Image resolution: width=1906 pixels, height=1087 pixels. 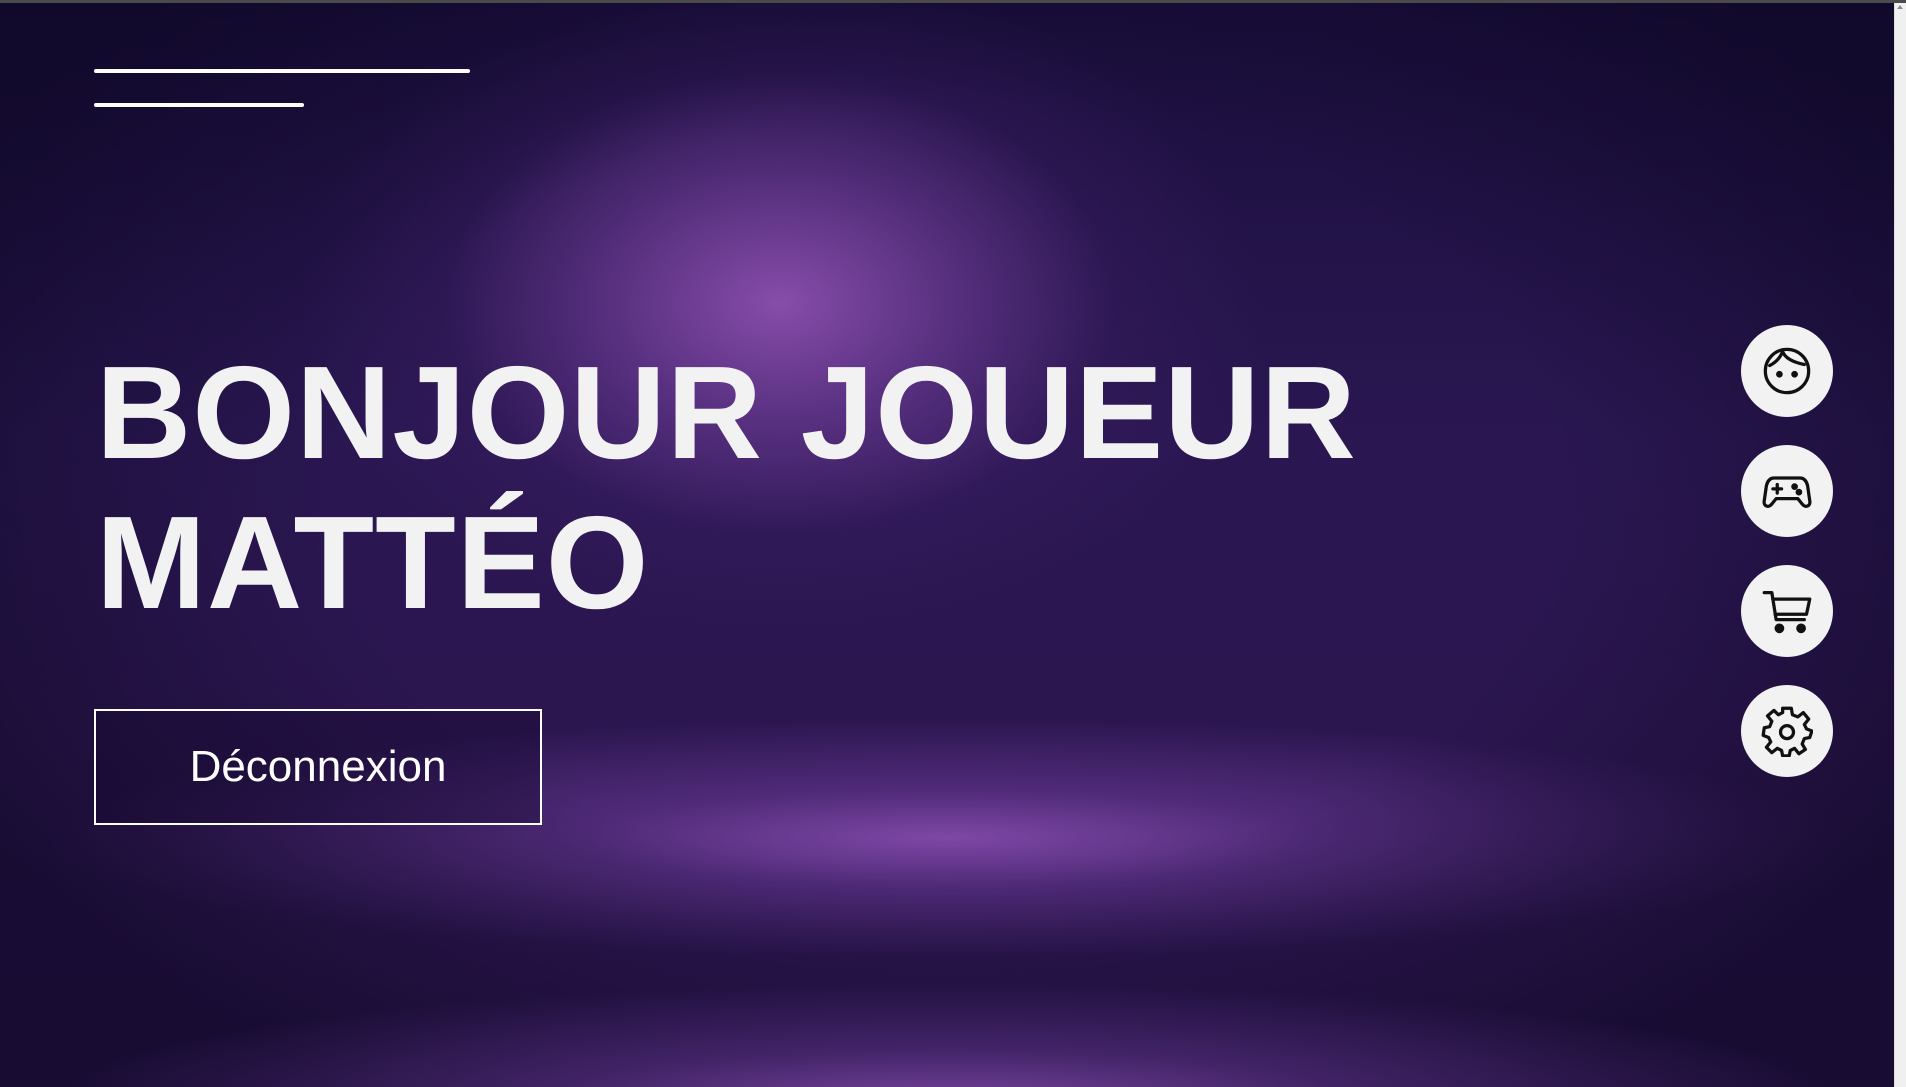 What do you see at coordinates (1900, 545) in the screenshot?
I see `vertical-scrollbar` at bounding box center [1900, 545].